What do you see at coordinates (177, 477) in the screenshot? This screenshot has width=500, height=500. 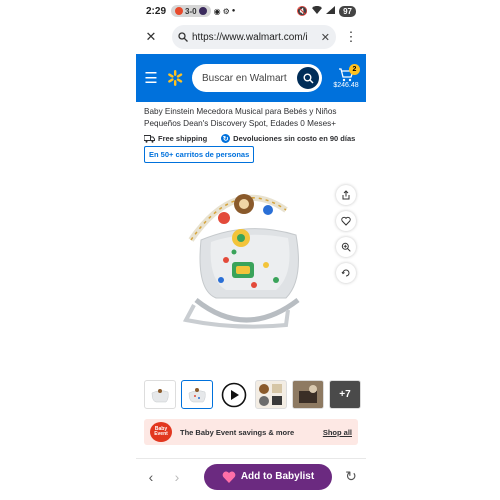 I see `forward-arrow-icon: ›` at bounding box center [177, 477].